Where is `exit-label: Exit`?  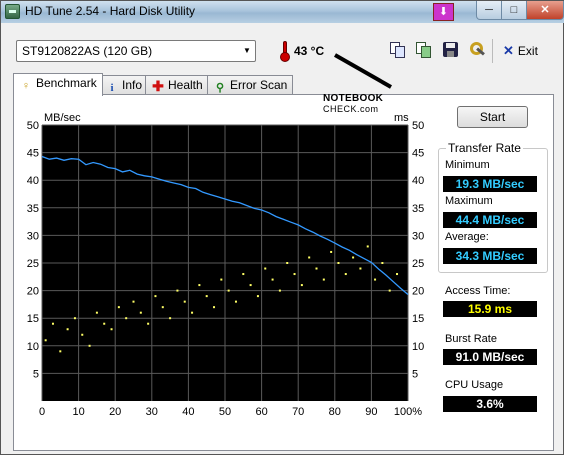
exit-label: Exit is located at coordinates (527, 51).